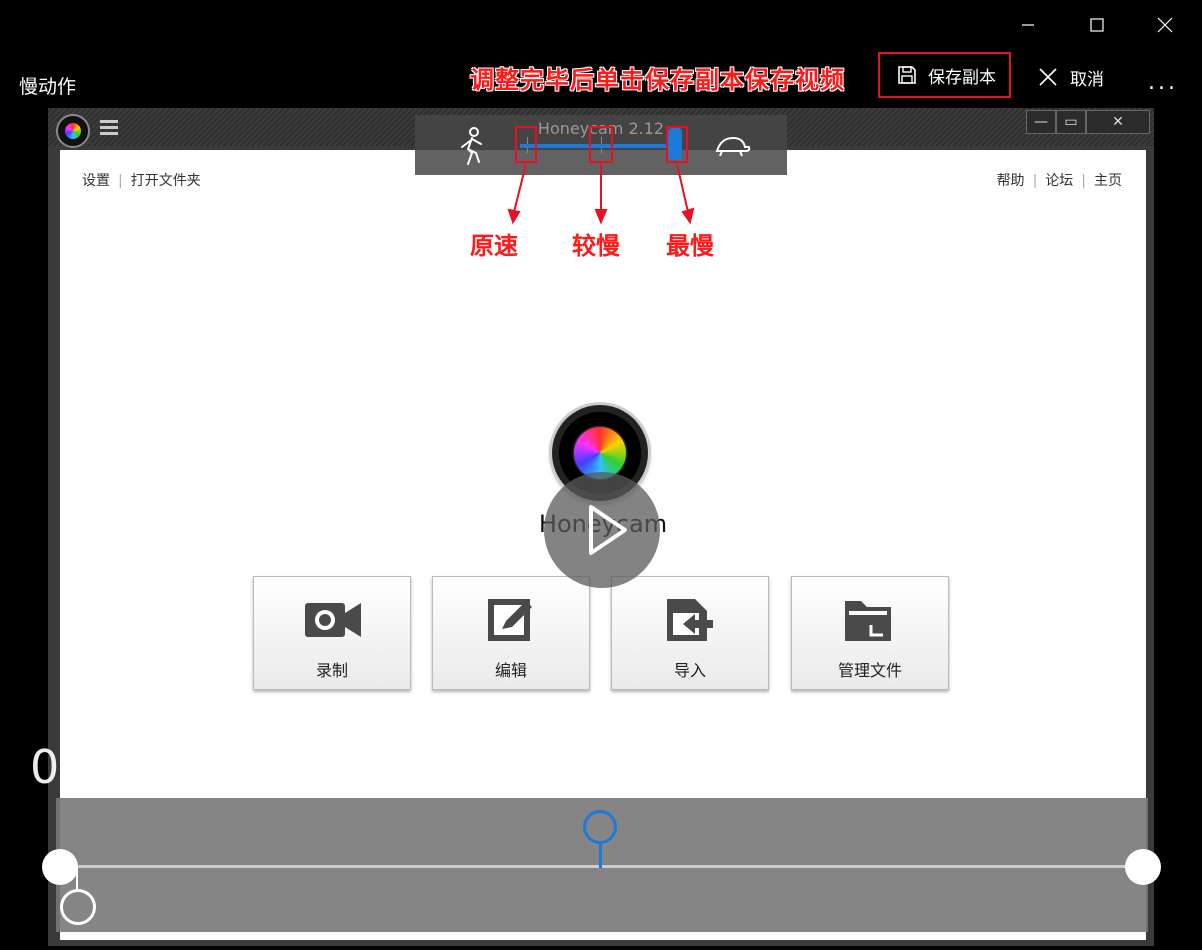 This screenshot has width=1202, height=950. What do you see at coordinates (78, 907) in the screenshot?
I see `start-marker` at bounding box center [78, 907].